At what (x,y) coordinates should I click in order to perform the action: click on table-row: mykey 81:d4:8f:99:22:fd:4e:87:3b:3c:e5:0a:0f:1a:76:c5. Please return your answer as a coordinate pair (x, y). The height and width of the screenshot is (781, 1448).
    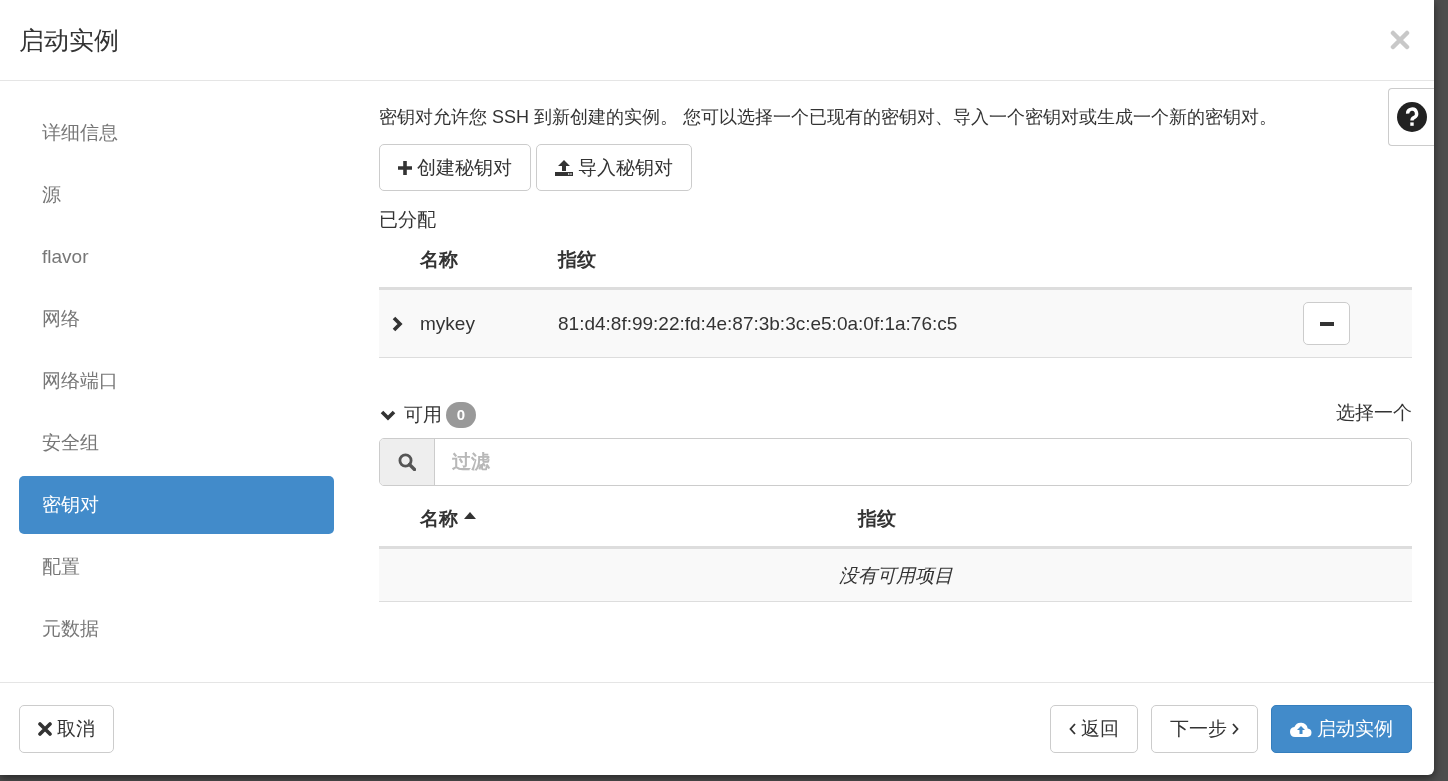
    Looking at the image, I should click on (895, 324).